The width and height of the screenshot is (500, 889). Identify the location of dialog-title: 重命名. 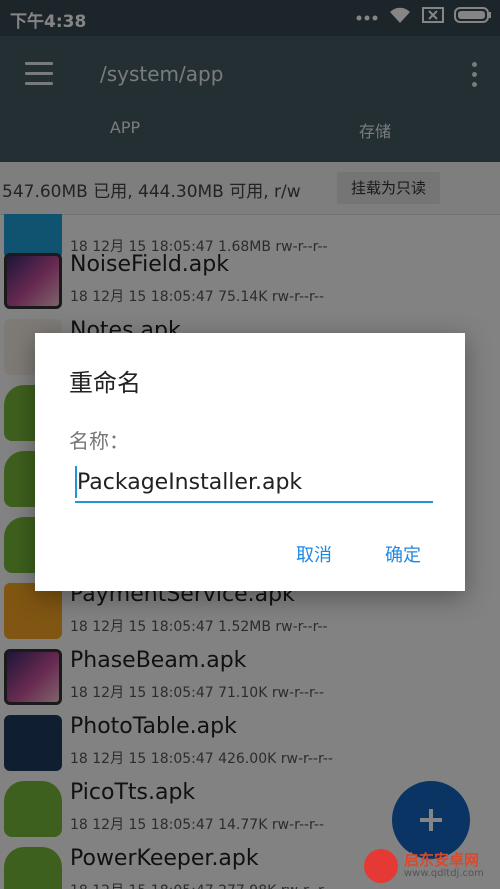
(105, 383).